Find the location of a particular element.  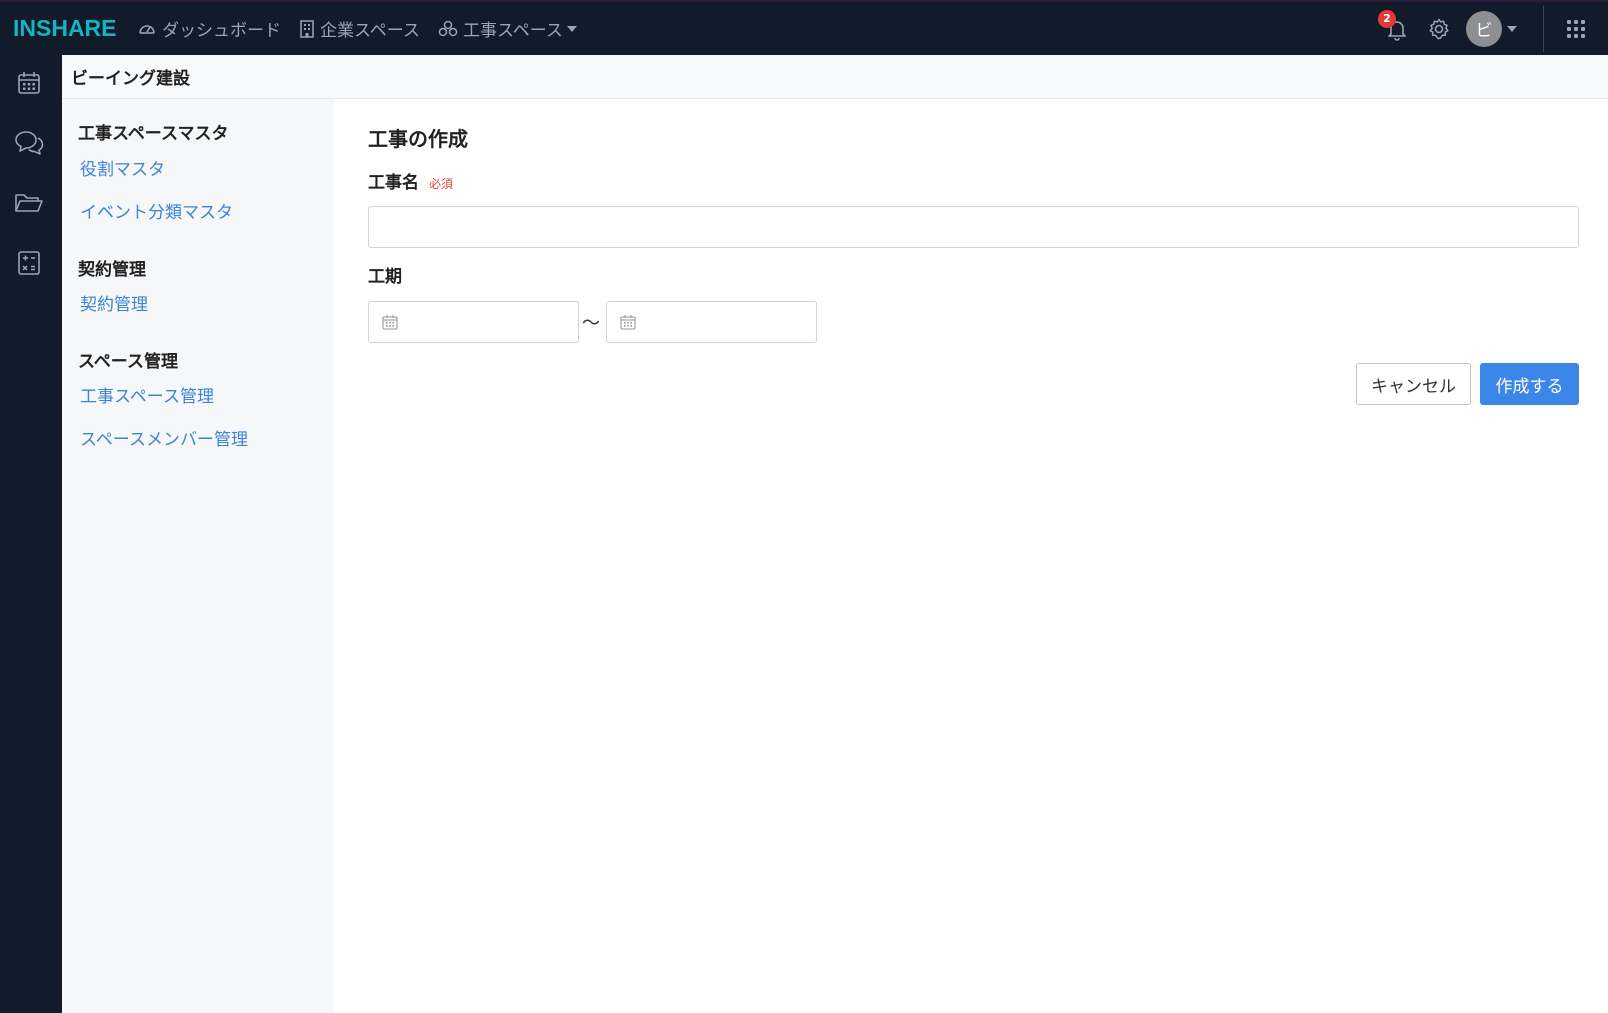

sidebar-item-role-master: 役割マスタ is located at coordinates (122, 167).